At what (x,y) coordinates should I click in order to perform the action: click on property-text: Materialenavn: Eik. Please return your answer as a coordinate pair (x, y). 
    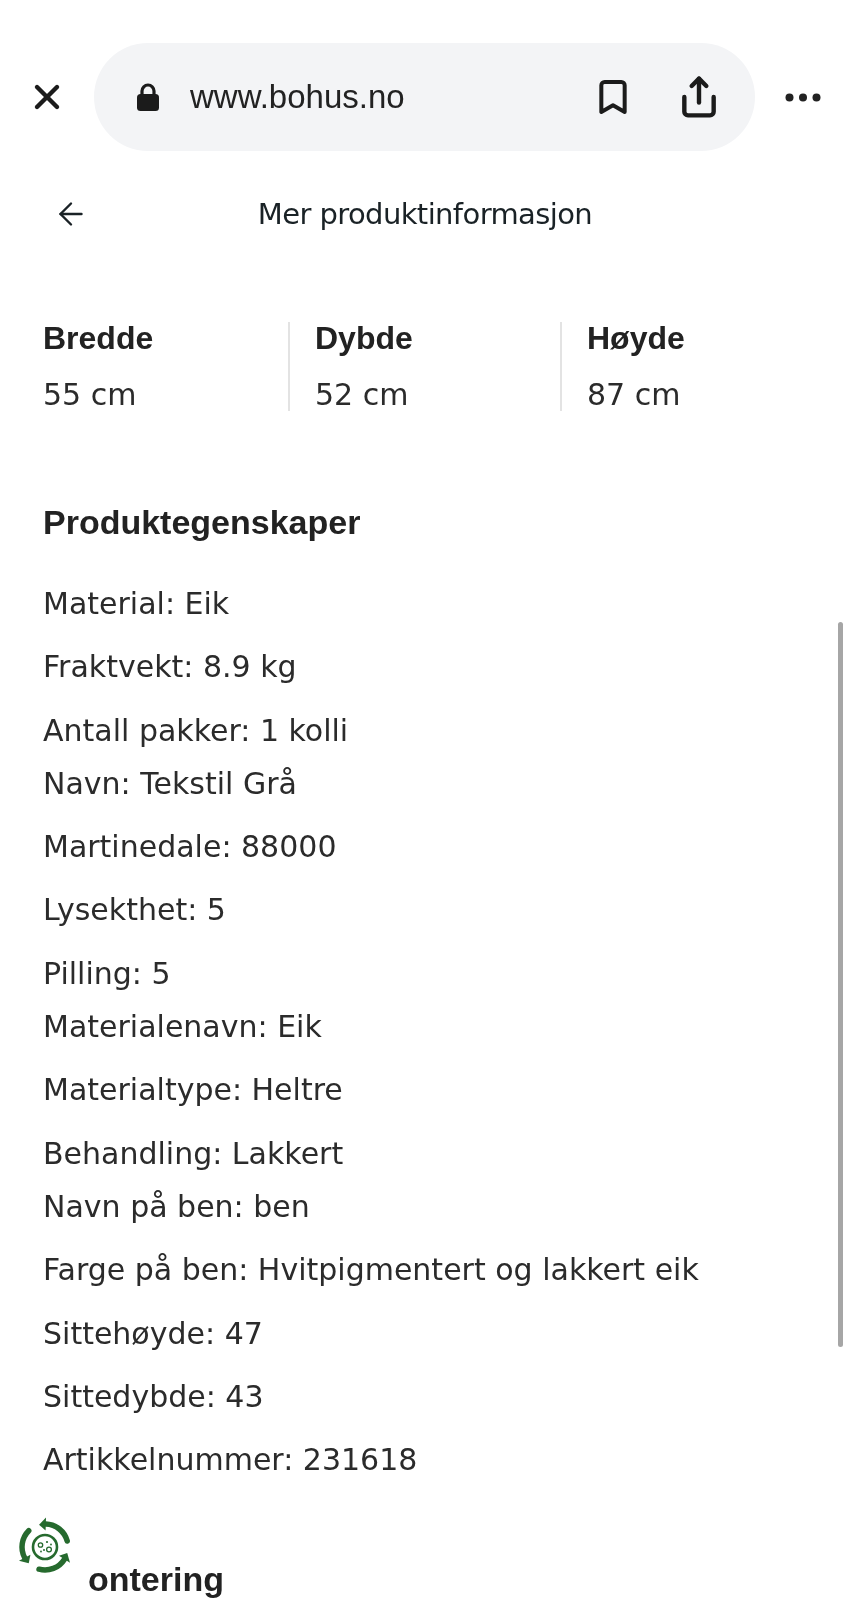
    Looking at the image, I should click on (182, 1027).